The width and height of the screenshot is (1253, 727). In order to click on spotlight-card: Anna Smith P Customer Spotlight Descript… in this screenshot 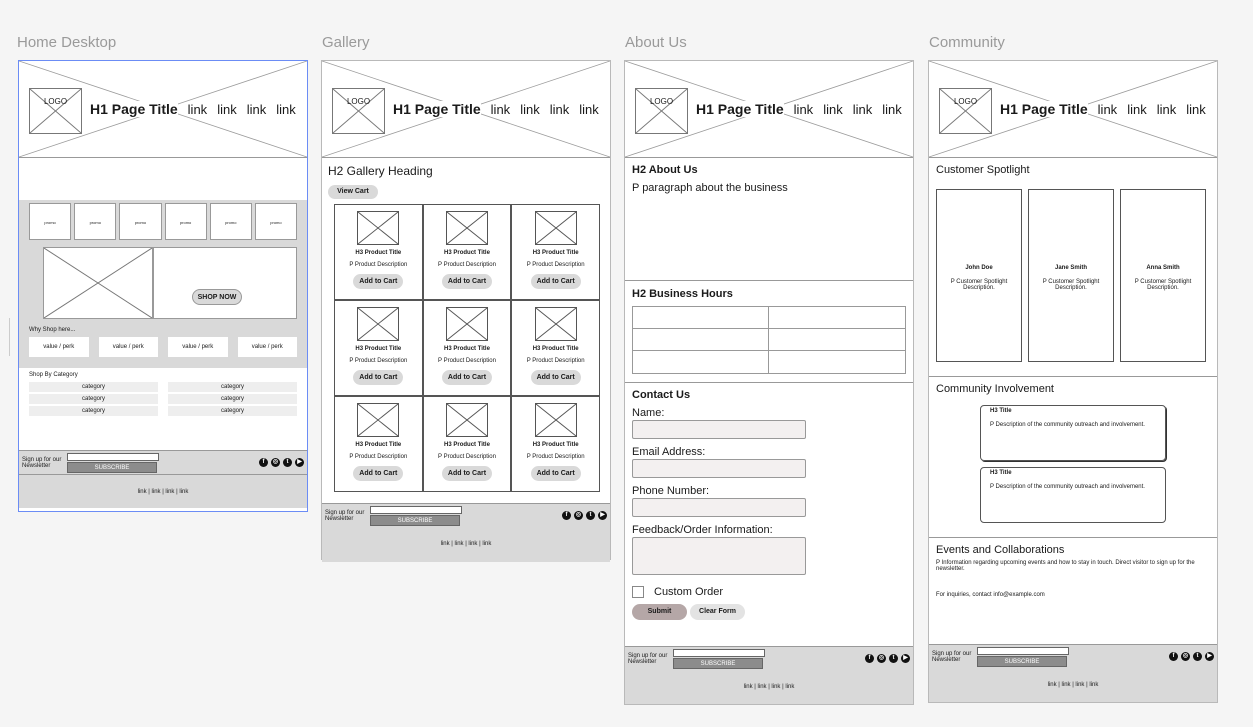, I will do `click(1163, 275)`.